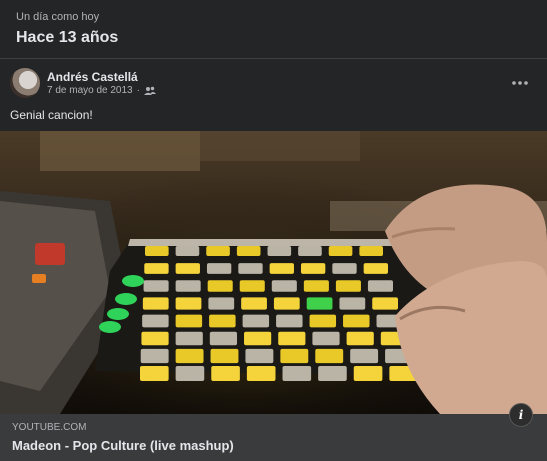 The image size is (547, 461). What do you see at coordinates (49, 427) in the screenshot?
I see `link-domain: YOUTUBE.COM` at bounding box center [49, 427].